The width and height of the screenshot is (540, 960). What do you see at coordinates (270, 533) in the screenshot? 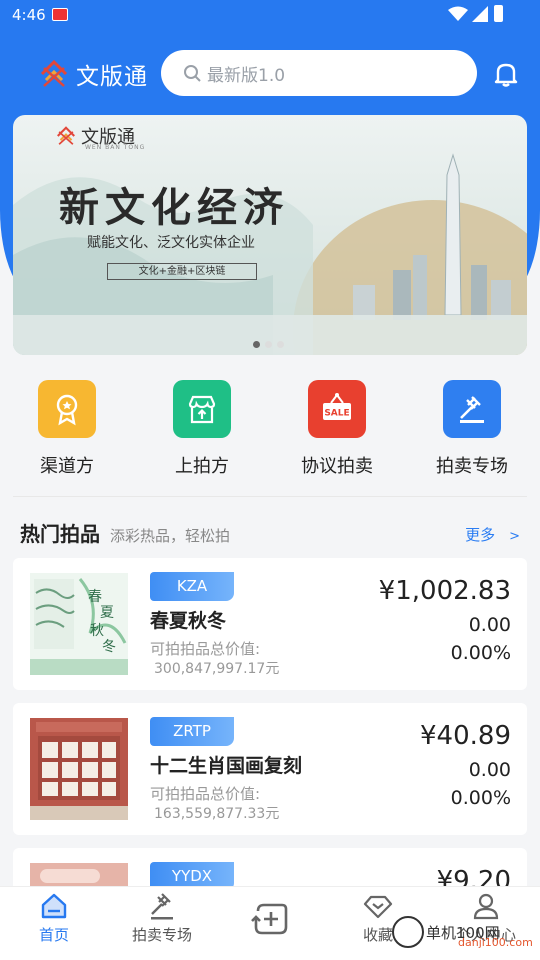
I see `hot-items-header: 热门拍品 添彩热品，轻松拍 更多 >` at bounding box center [270, 533].